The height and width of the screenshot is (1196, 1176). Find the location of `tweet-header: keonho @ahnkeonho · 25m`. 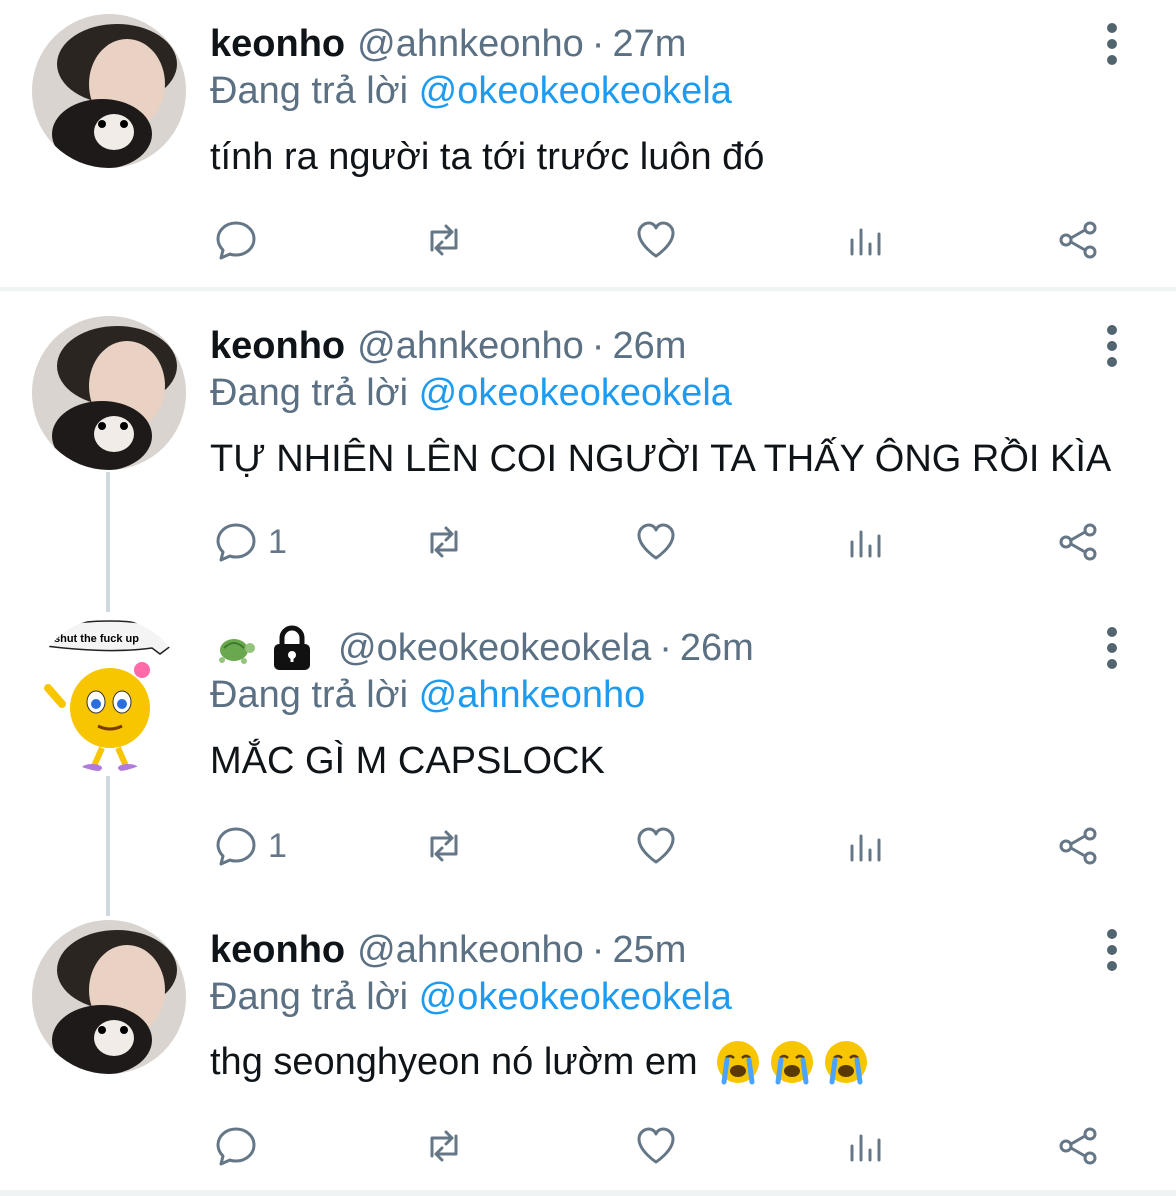

tweet-header: keonho @ahnkeonho · 25m is located at coordinates (448, 950).